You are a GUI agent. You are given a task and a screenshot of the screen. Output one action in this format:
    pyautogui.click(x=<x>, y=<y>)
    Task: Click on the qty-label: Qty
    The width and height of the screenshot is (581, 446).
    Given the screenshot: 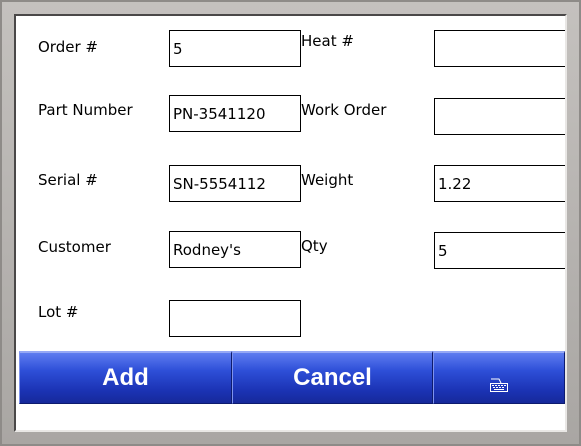 What is the action you would take?
    pyautogui.click(x=314, y=246)
    